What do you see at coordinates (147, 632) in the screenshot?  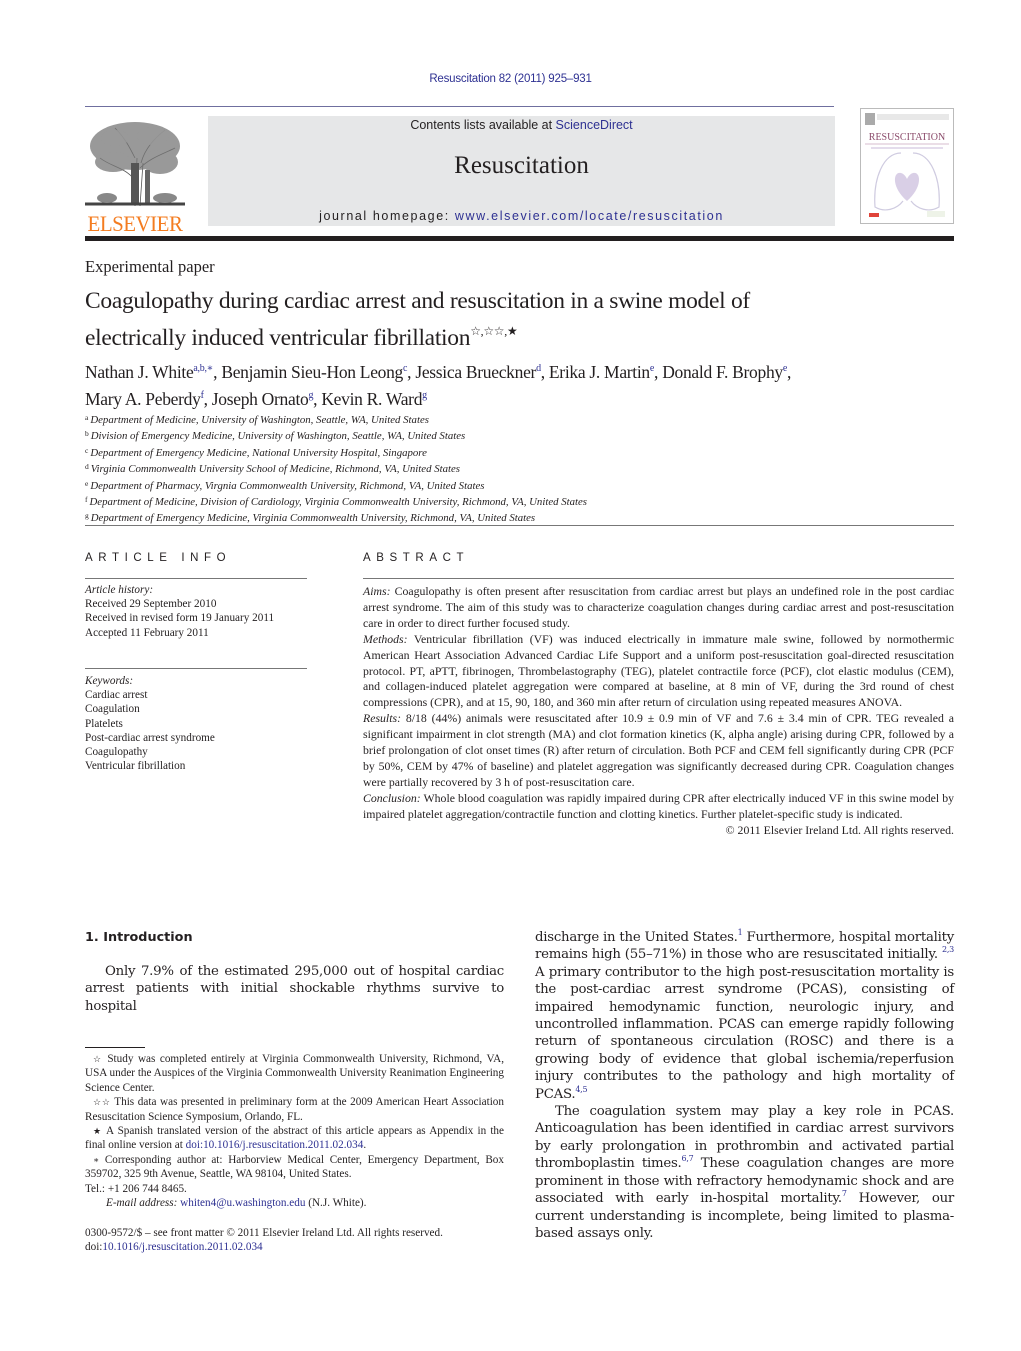 I see `history-accepted: Accepted 11 February 2011` at bounding box center [147, 632].